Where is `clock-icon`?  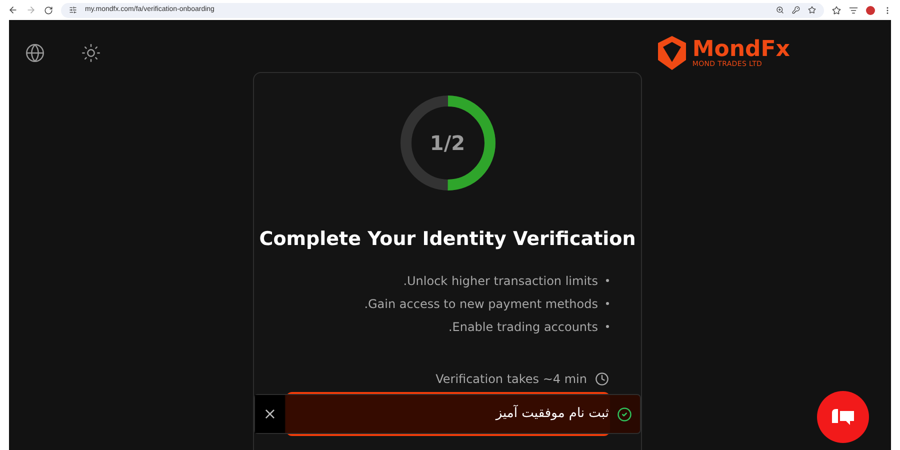
clock-icon is located at coordinates (602, 379).